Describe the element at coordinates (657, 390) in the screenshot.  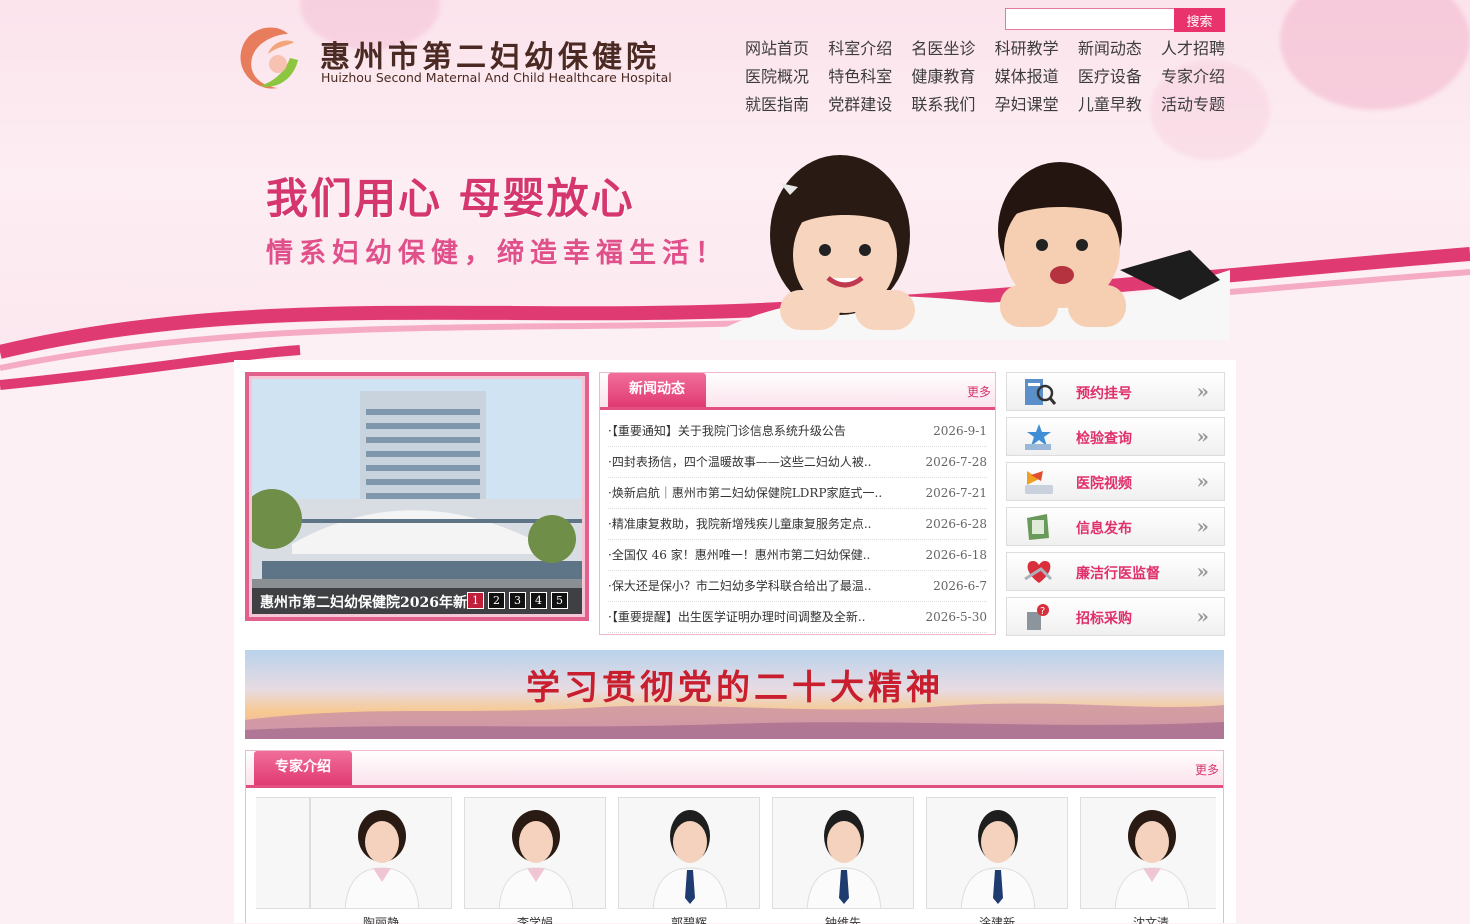
I see `news-tab: 新闻动态` at that location.